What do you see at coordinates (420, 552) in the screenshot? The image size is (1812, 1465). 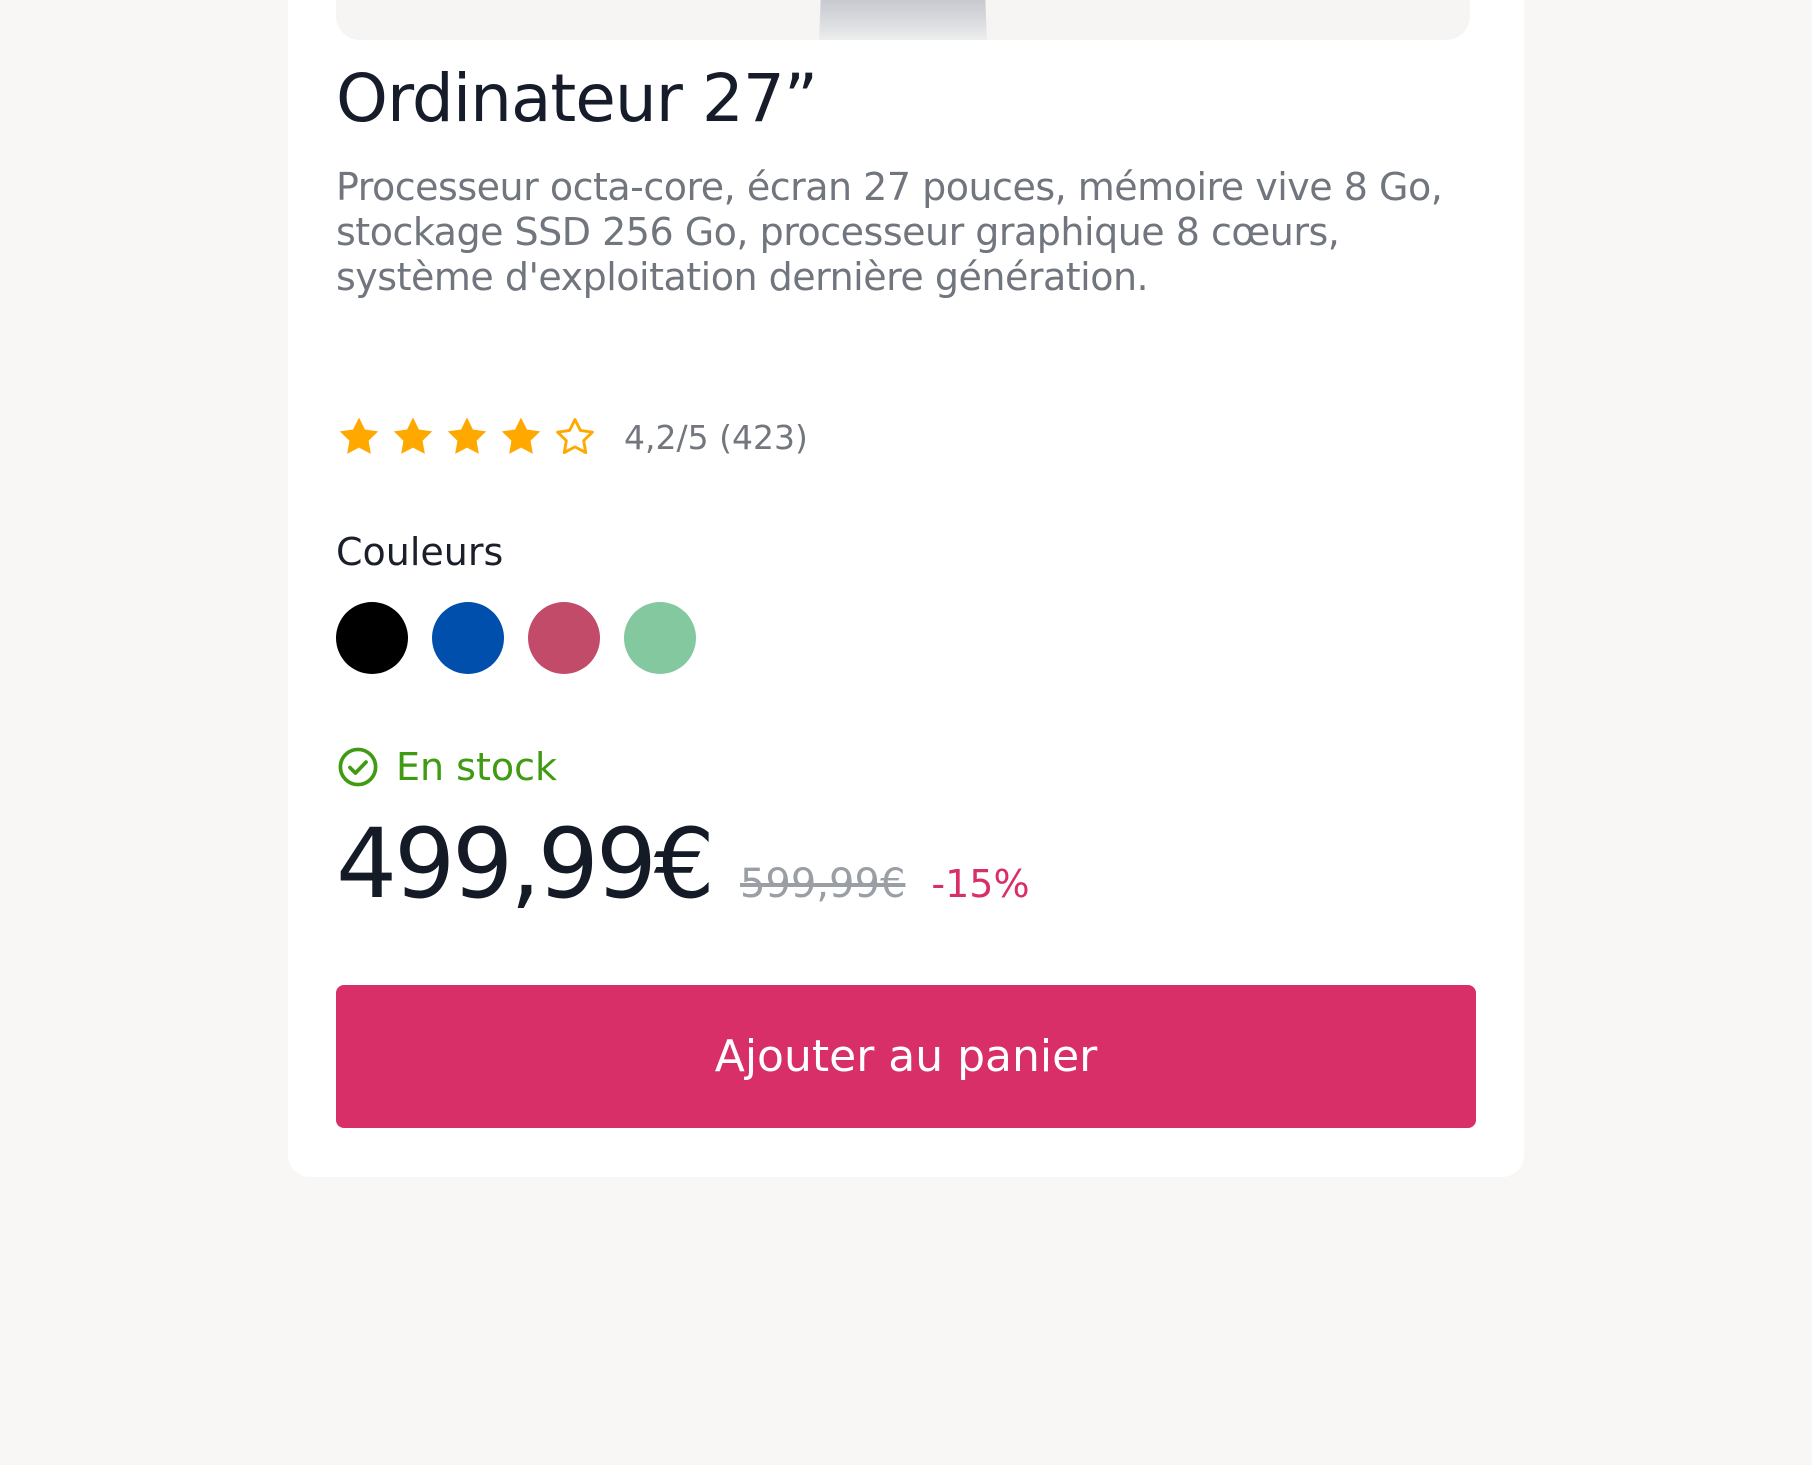 I see `colors-label: Couleurs` at bounding box center [420, 552].